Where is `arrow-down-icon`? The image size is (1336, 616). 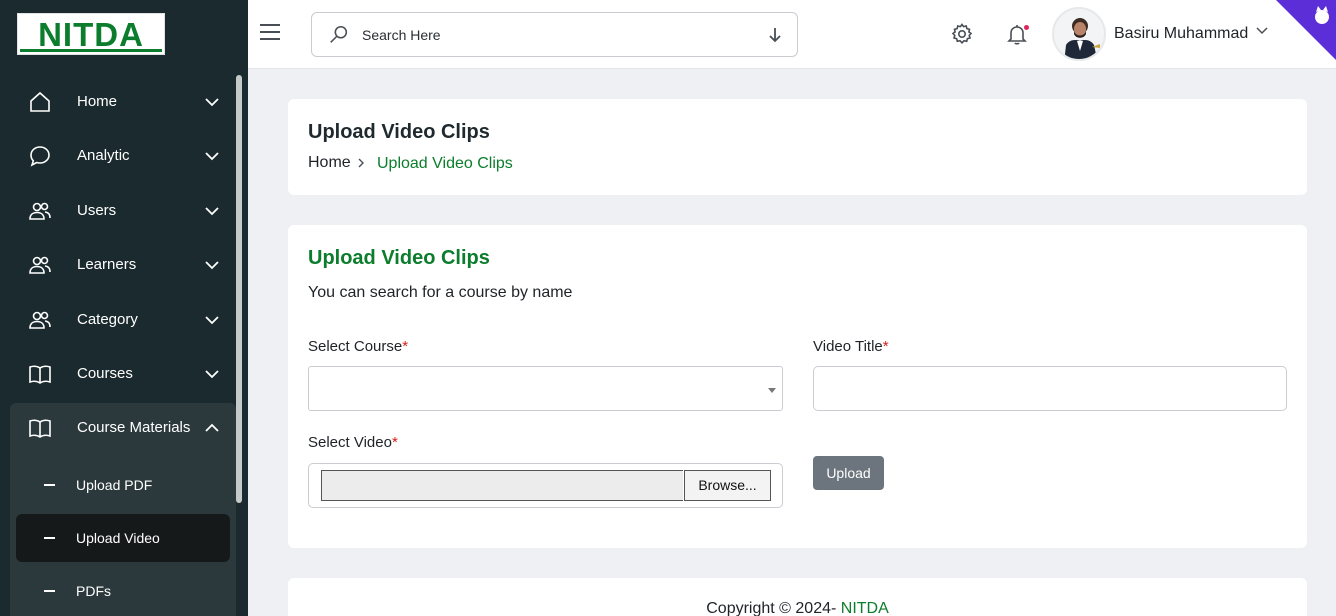 arrow-down-icon is located at coordinates (775, 35).